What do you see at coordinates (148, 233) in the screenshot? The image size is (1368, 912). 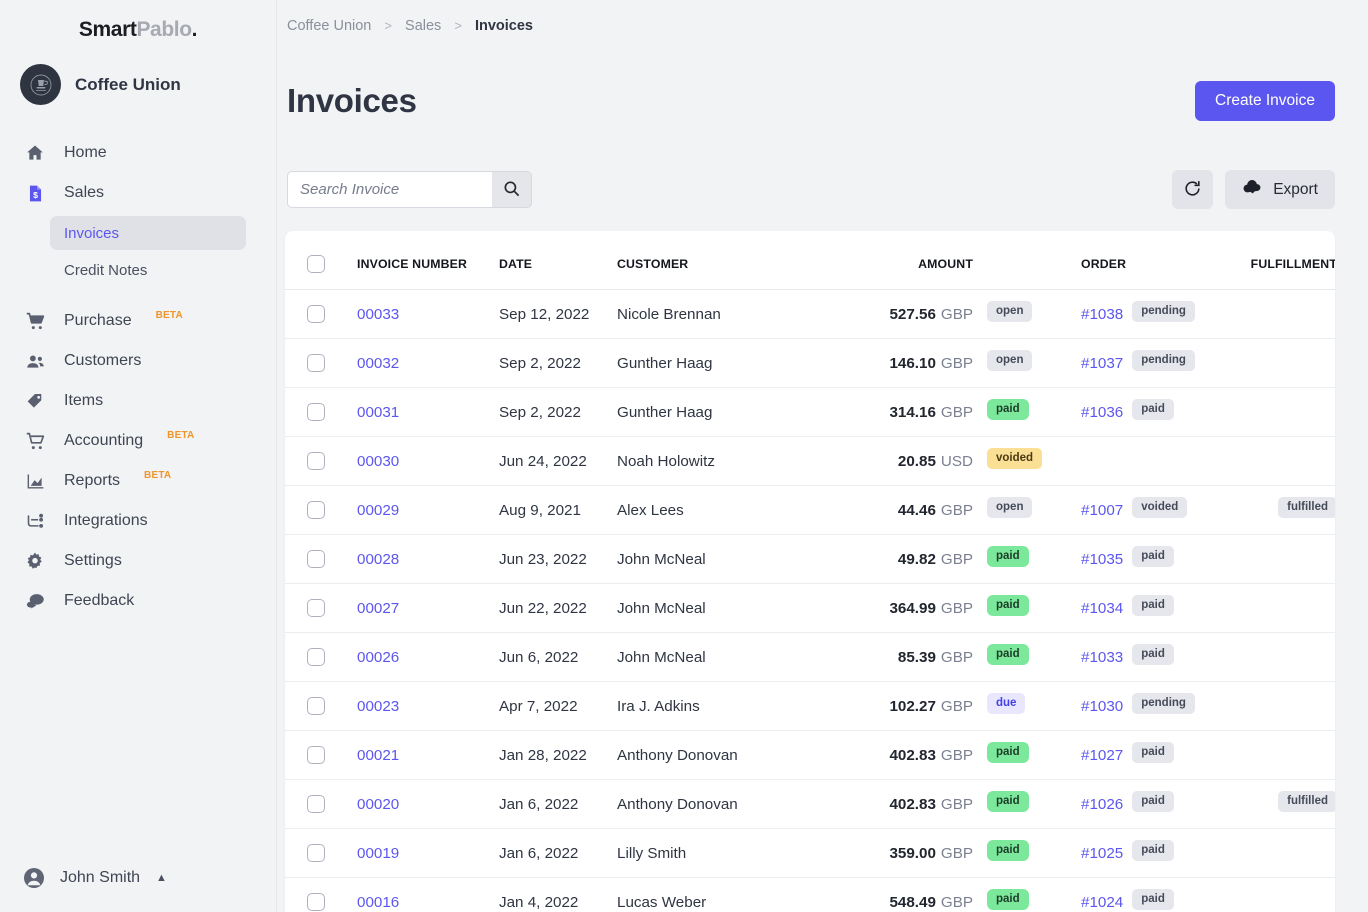 I see `sidebar-item-invoices: Invoices` at bounding box center [148, 233].